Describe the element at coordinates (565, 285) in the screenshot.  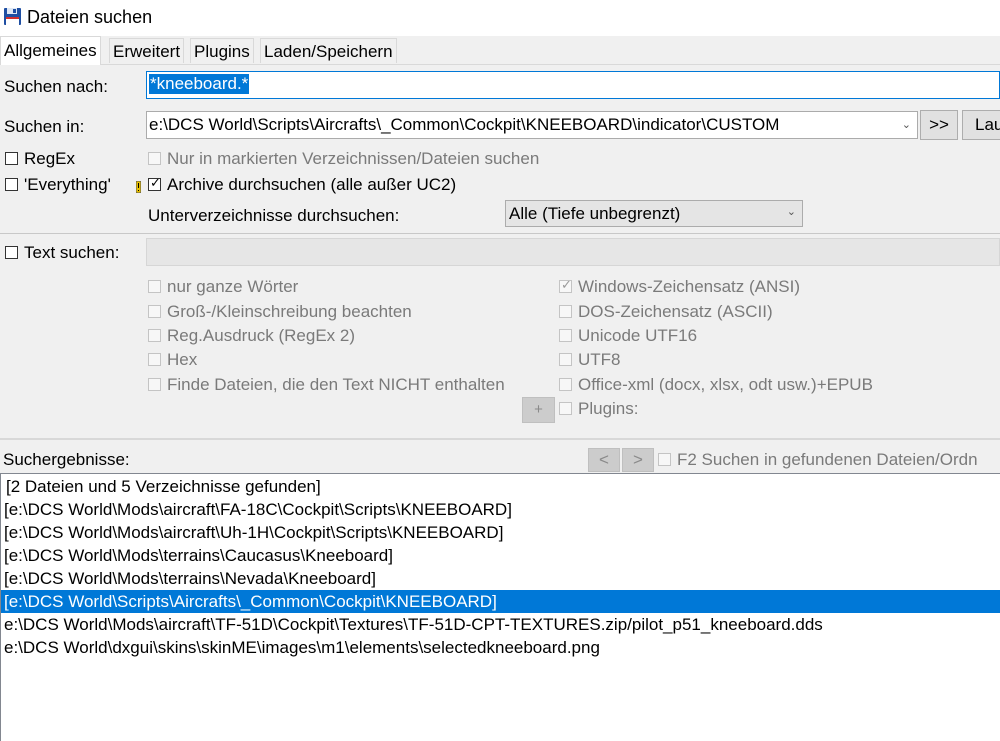
I see `ansi-checkbox: ✓` at that location.